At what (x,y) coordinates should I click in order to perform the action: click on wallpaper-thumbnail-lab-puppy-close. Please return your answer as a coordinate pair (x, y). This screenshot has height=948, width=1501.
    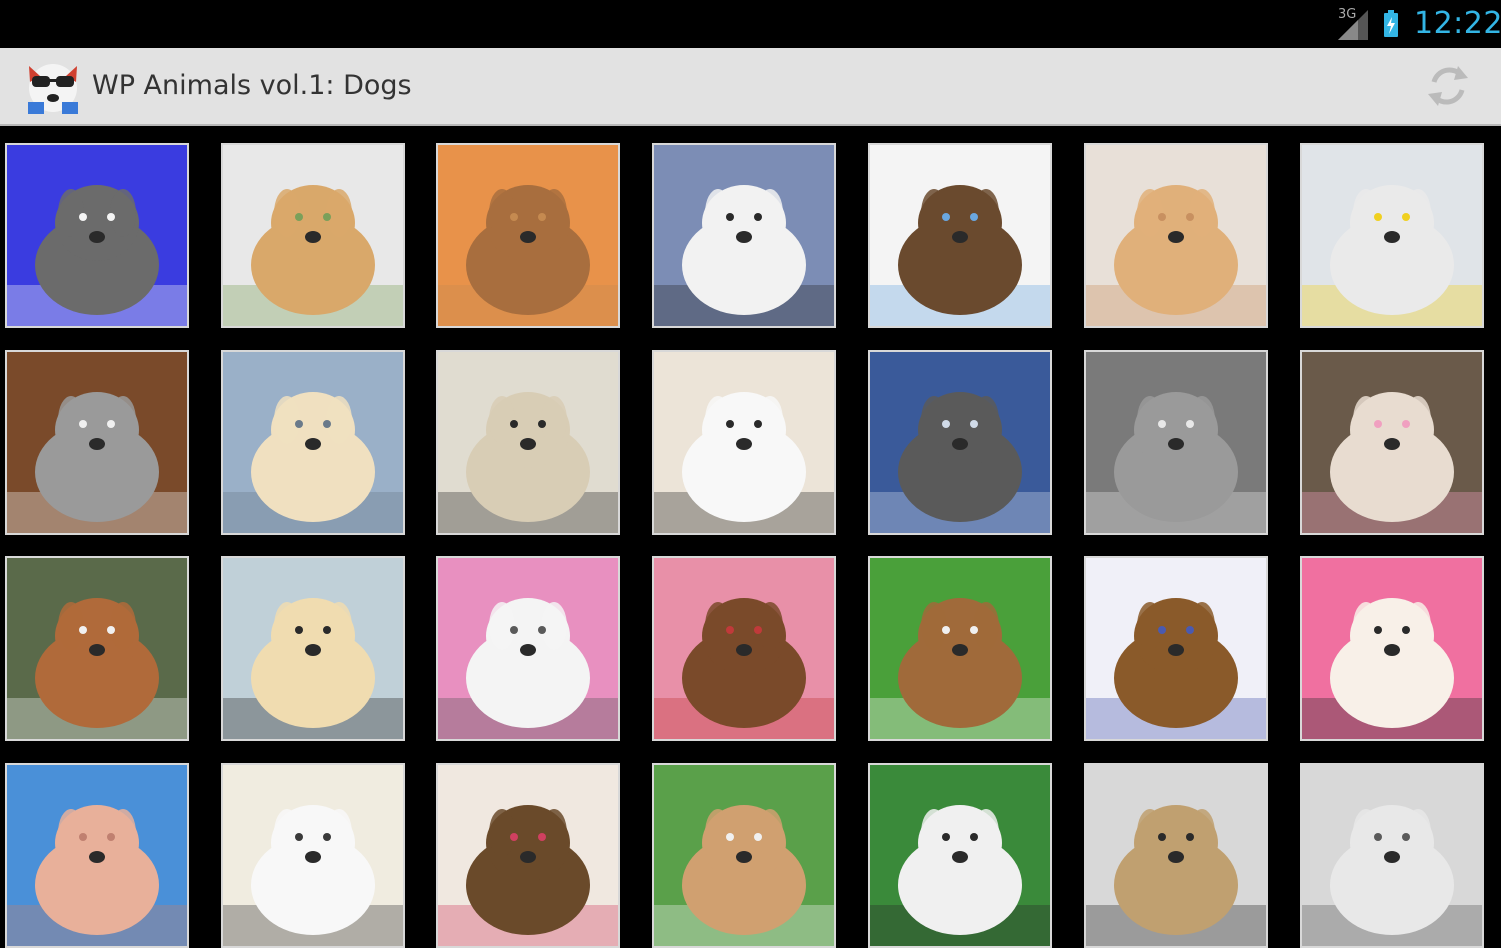
    Looking at the image, I should click on (313, 648).